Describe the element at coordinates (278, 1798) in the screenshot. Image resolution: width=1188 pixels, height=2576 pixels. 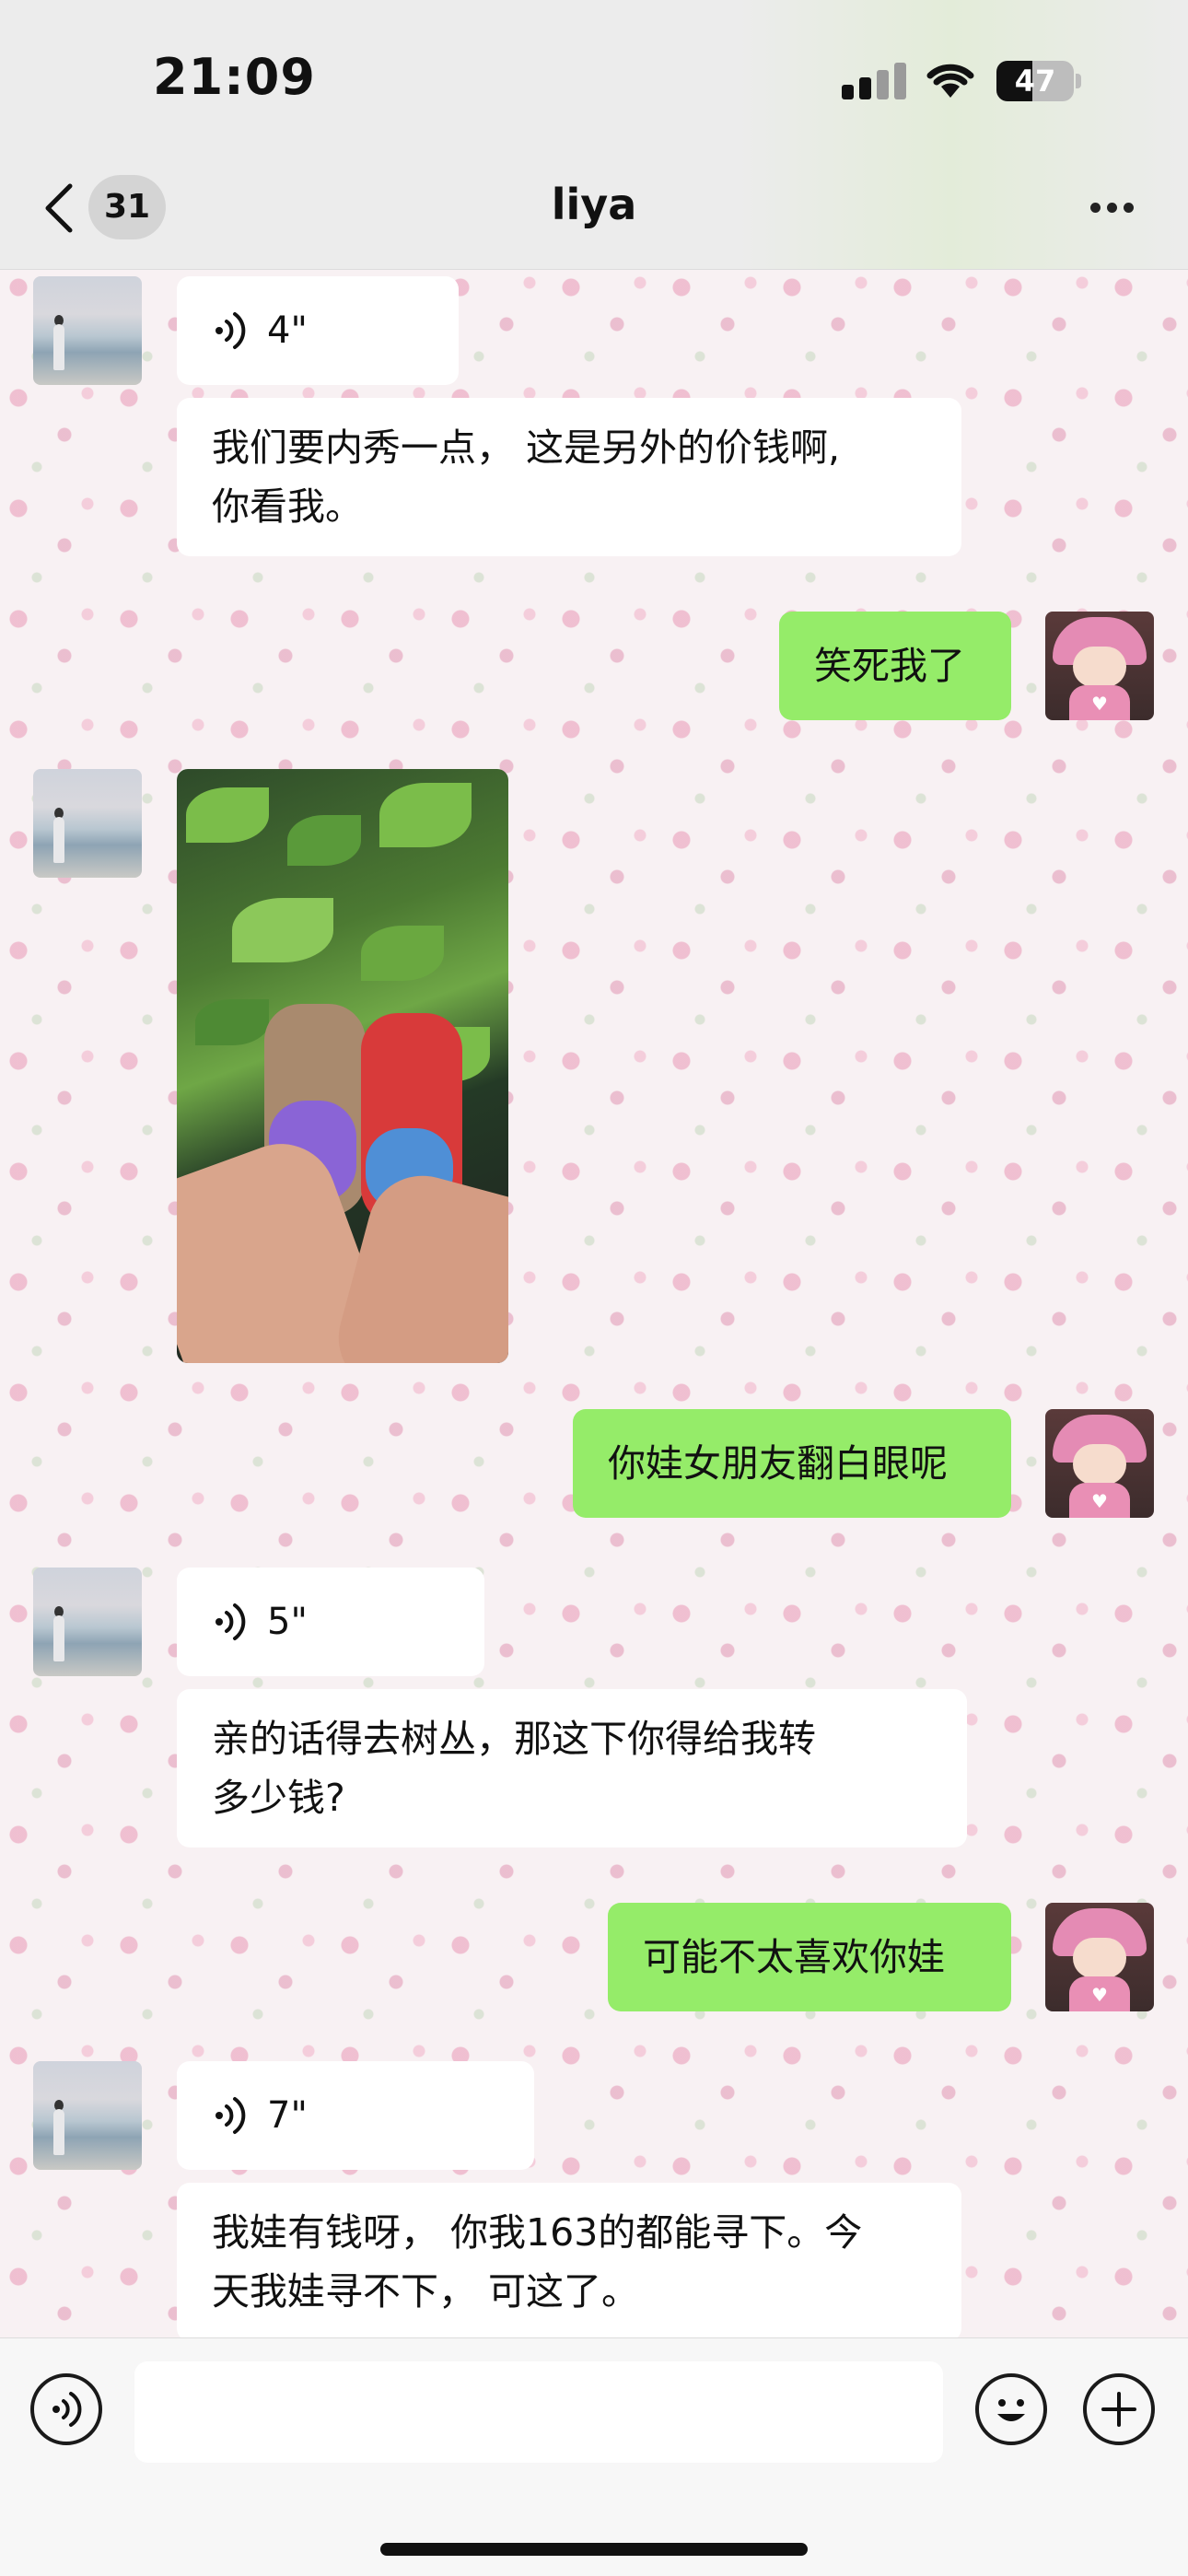
I see `message-line: 多少钱?` at that location.